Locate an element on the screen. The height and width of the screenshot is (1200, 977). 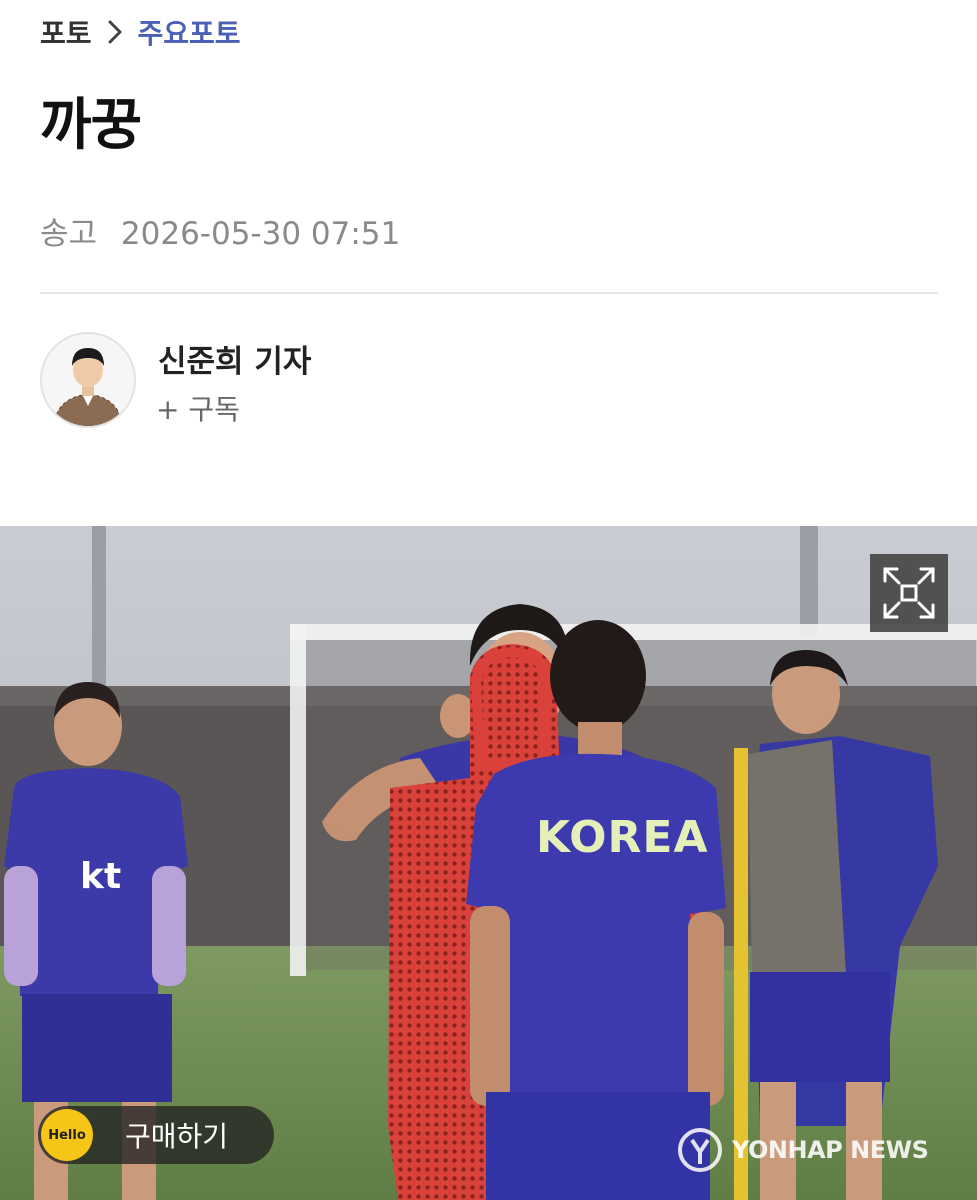
camera-icon: Hello is located at coordinates (67, 1135).